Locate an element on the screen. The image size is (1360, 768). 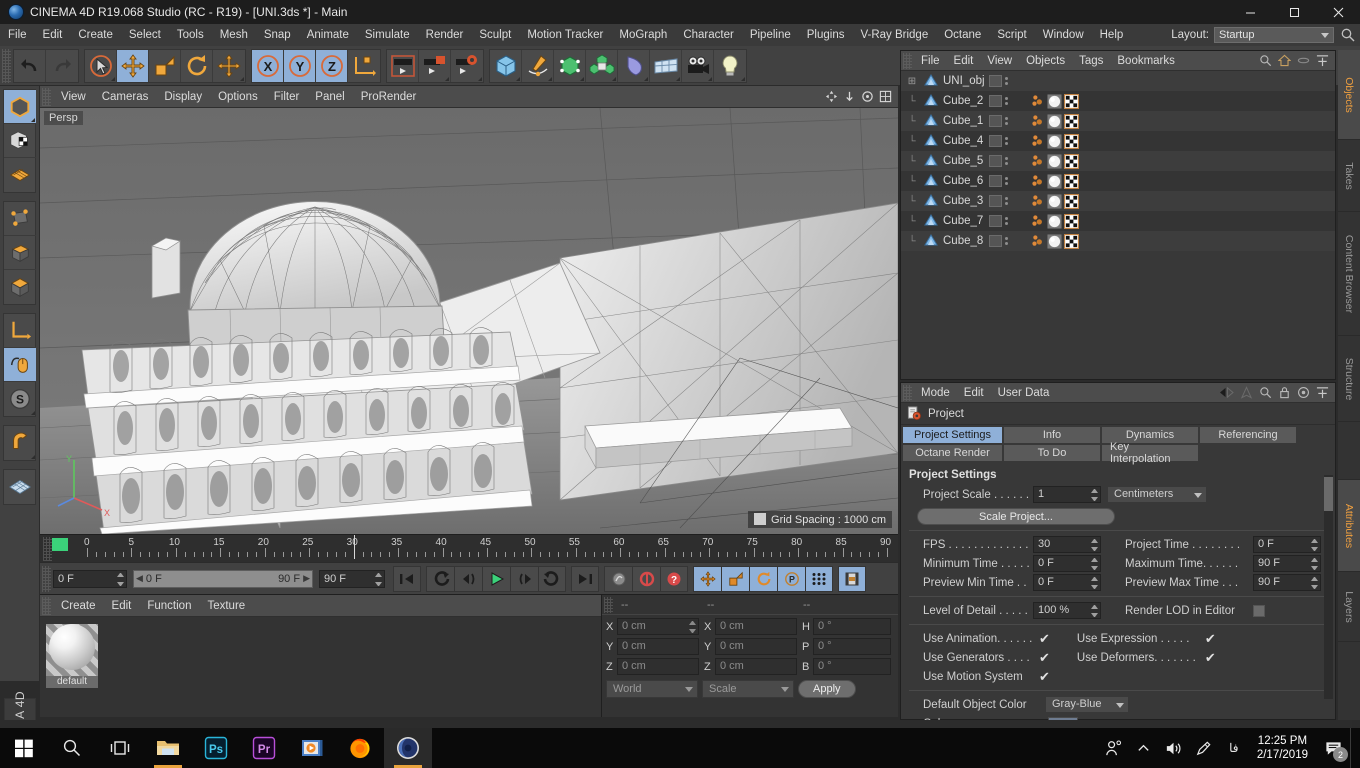
object-menu-objects: Objects is located at coordinates (1045, 61).